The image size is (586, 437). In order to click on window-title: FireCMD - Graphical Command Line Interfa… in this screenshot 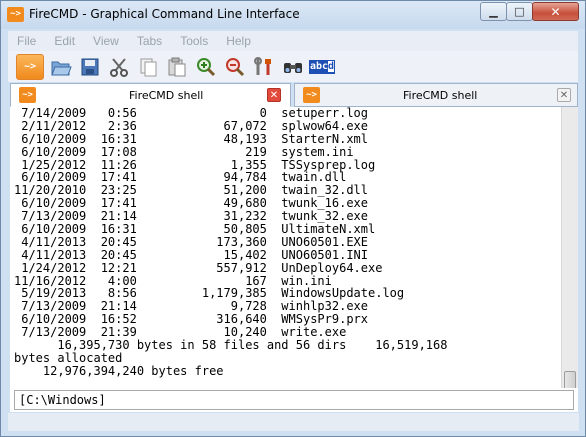, I will do `click(164, 14)`.